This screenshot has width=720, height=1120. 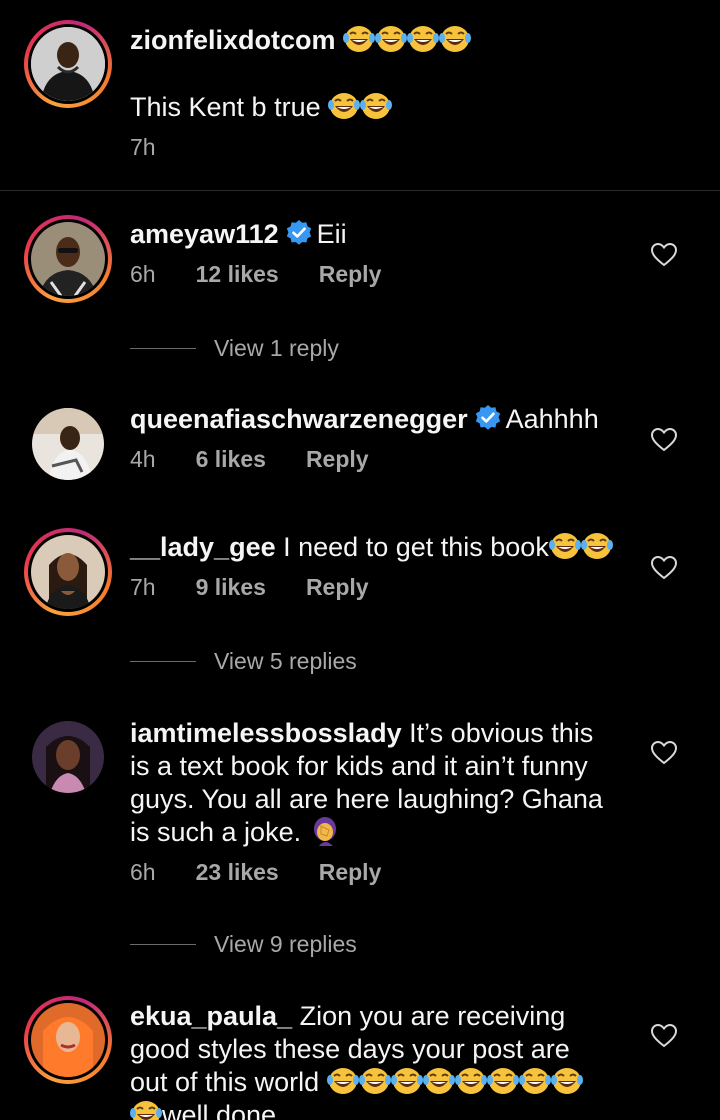 I want to click on comment-username: ameyaw112, so click(x=204, y=234).